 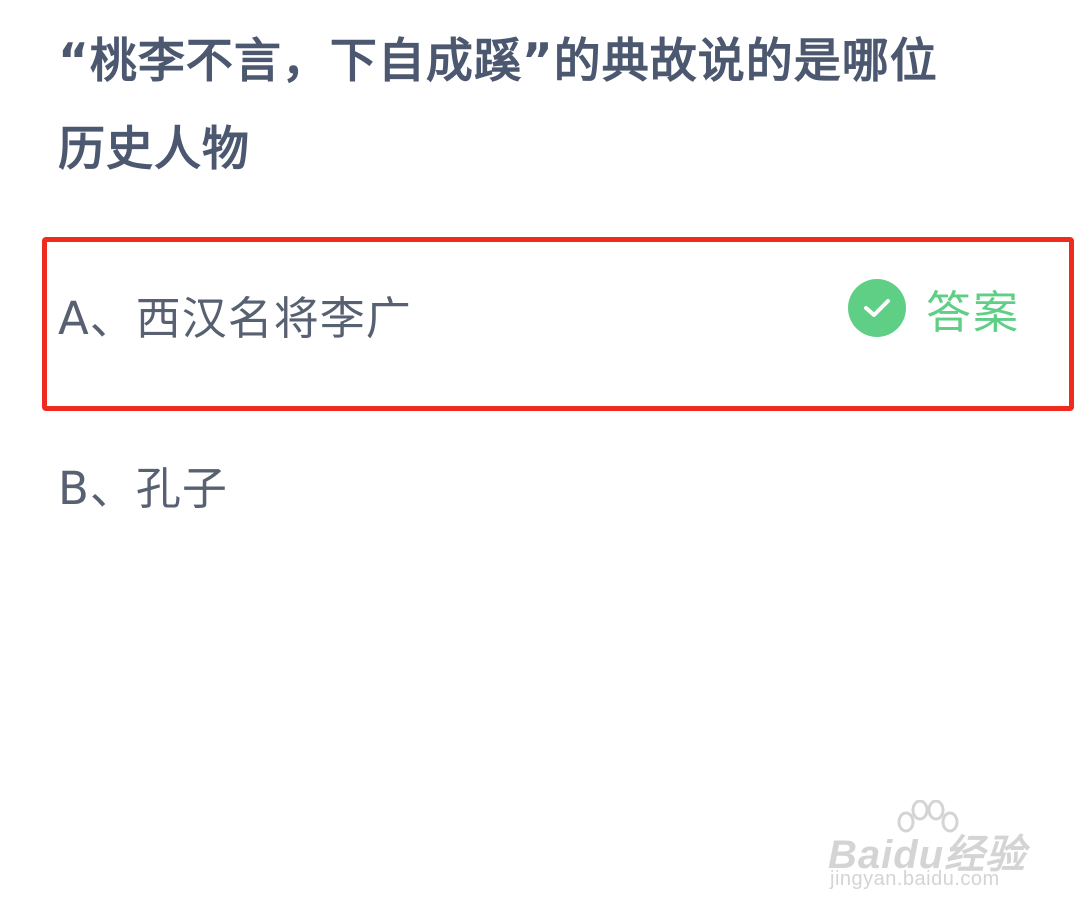 I want to click on option-b: B、孔子, so click(x=143, y=484).